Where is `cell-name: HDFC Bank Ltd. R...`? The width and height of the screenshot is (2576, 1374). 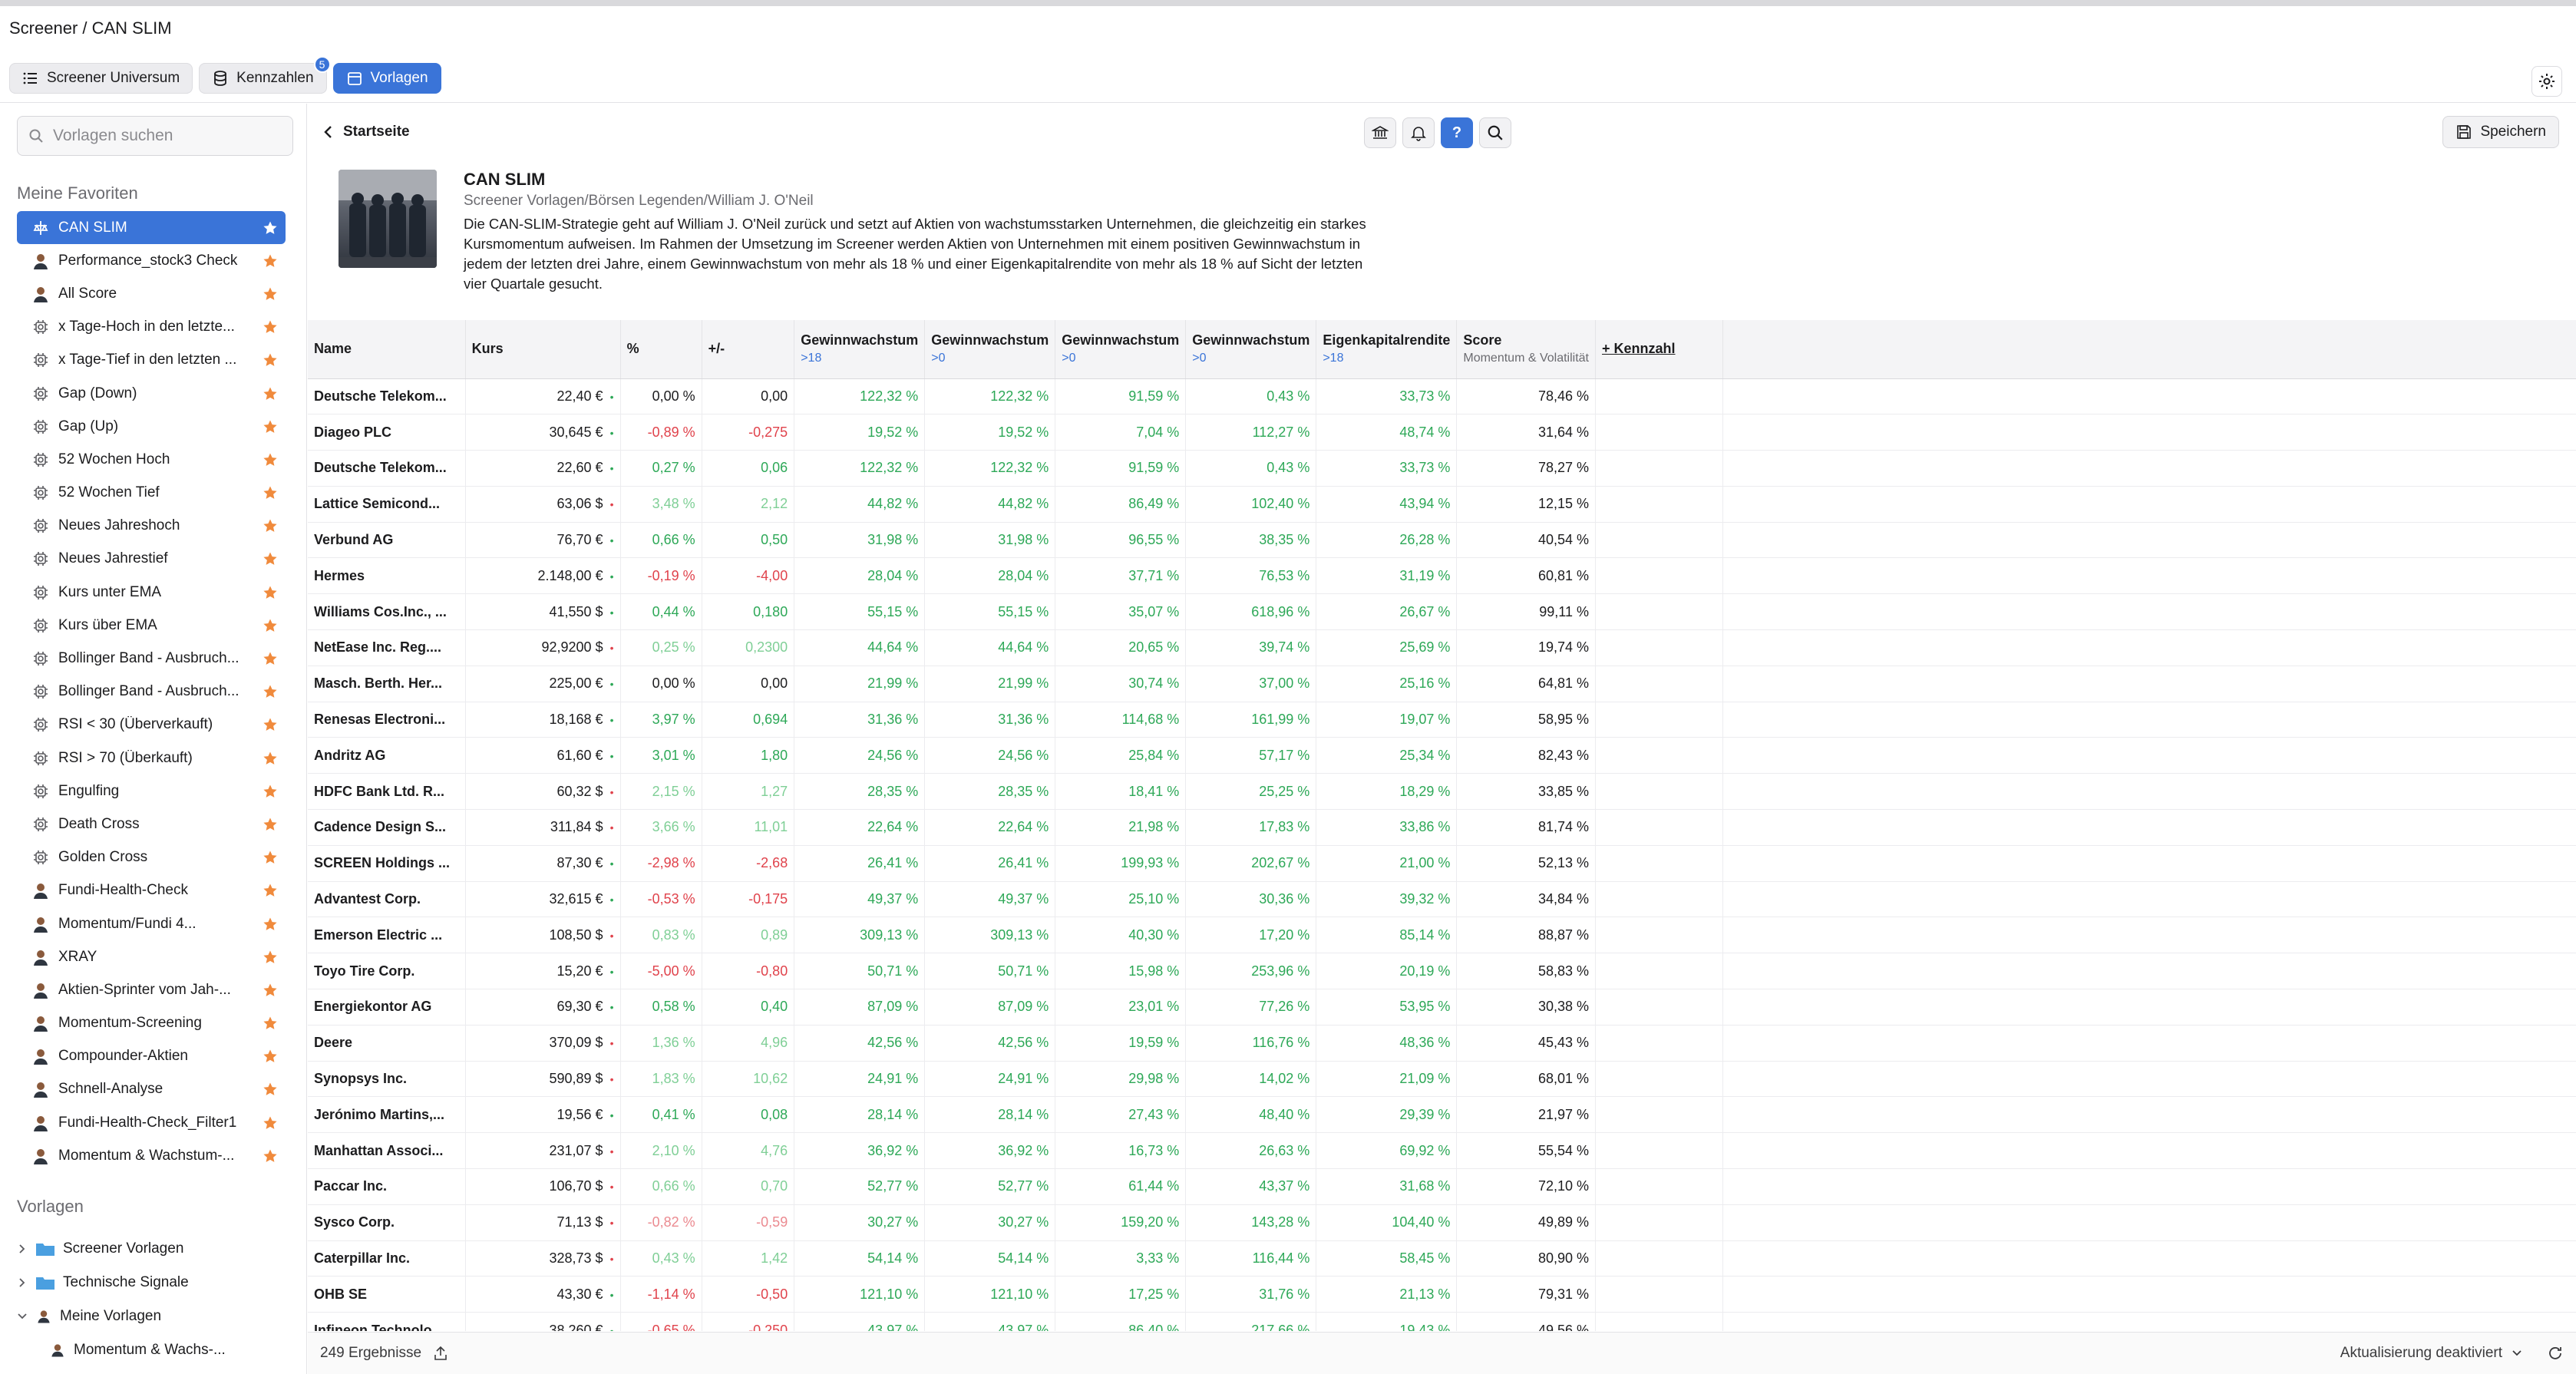
cell-name: HDFC Bank Ltd. R... is located at coordinates (387, 792).